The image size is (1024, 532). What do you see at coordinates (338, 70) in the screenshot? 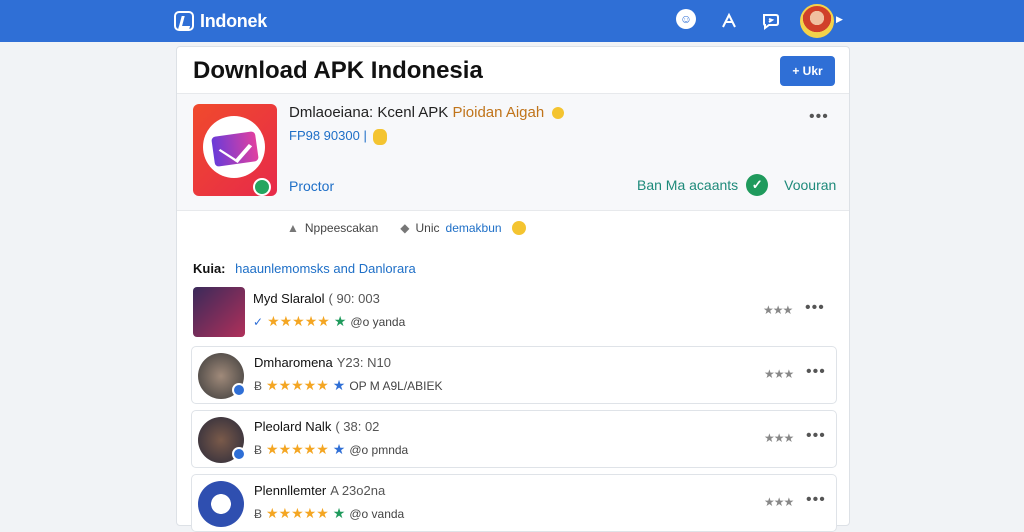
I see `page-title: Download APK Indonesia` at bounding box center [338, 70].